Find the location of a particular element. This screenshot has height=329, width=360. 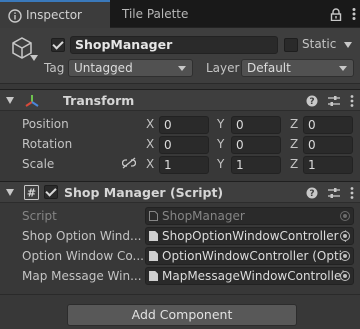

position-z-label: Z is located at coordinates (294, 124).